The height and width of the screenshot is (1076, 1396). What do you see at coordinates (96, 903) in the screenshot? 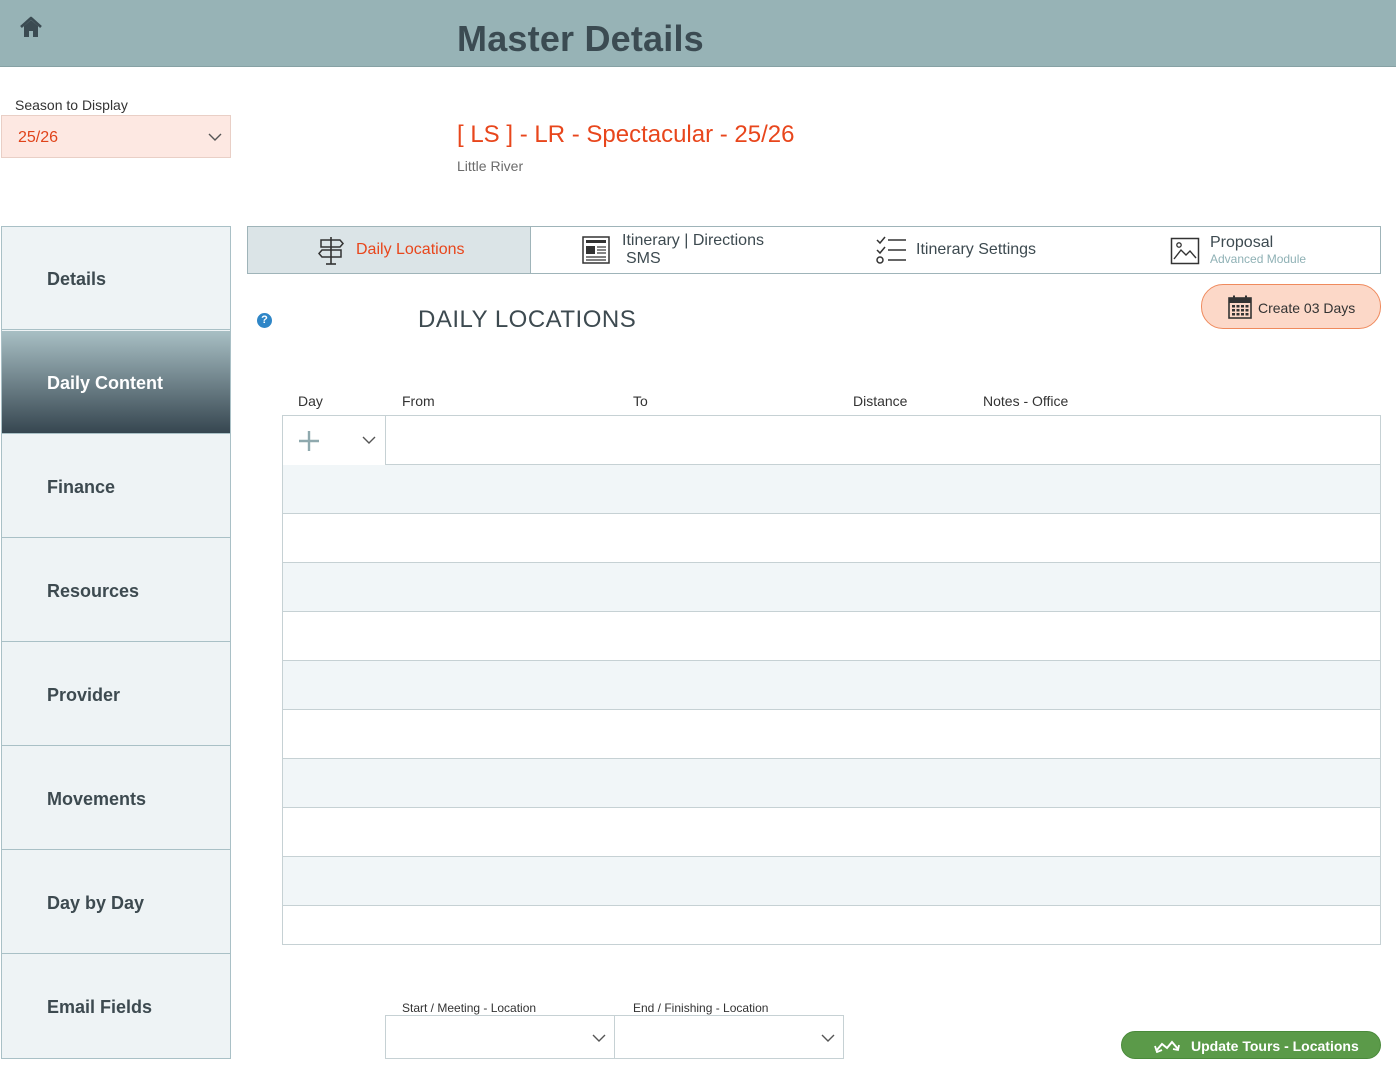
I see `sidebar-item-label: Day by Day` at bounding box center [96, 903].